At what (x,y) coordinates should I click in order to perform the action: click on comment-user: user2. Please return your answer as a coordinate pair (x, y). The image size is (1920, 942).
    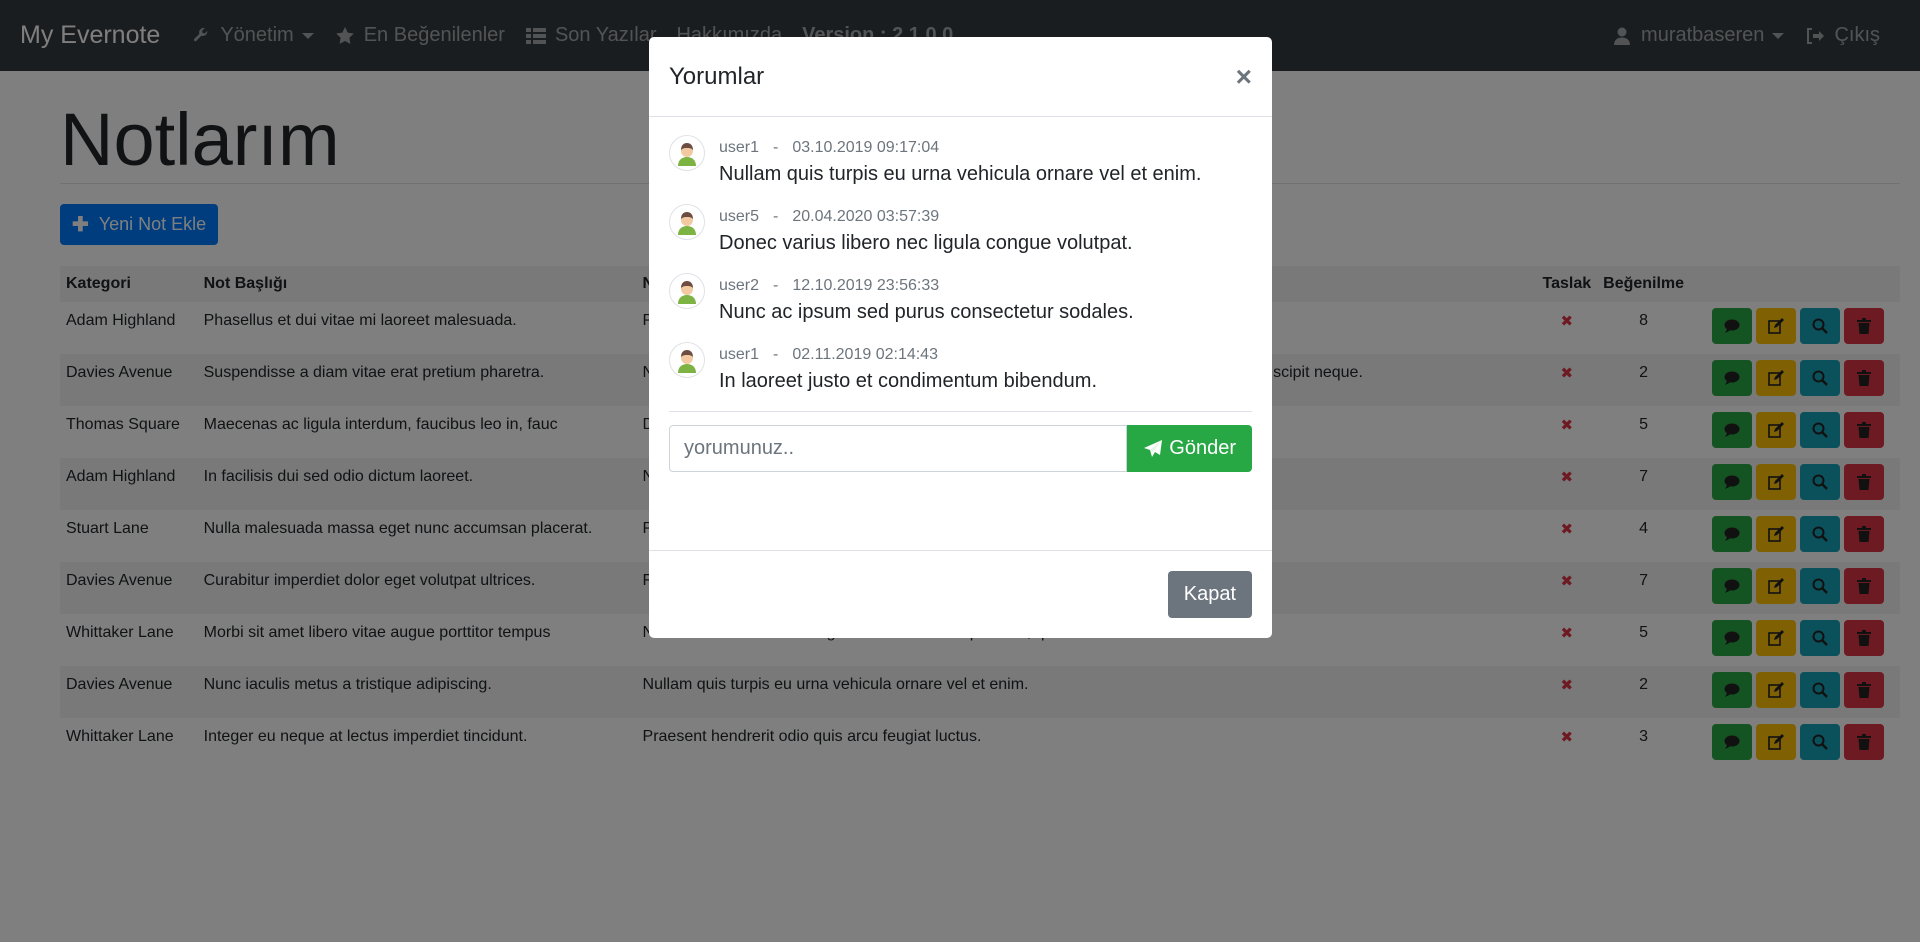
    Looking at the image, I should click on (739, 285).